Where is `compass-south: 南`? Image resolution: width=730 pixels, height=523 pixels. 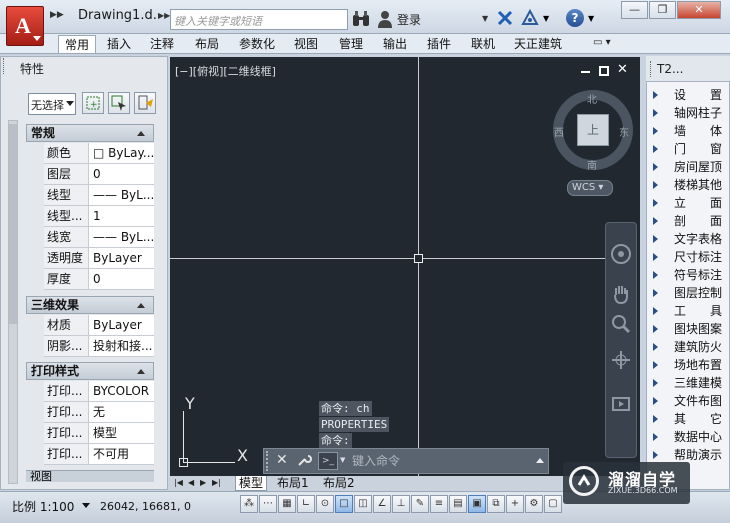 compass-south: 南 is located at coordinates (592, 164).